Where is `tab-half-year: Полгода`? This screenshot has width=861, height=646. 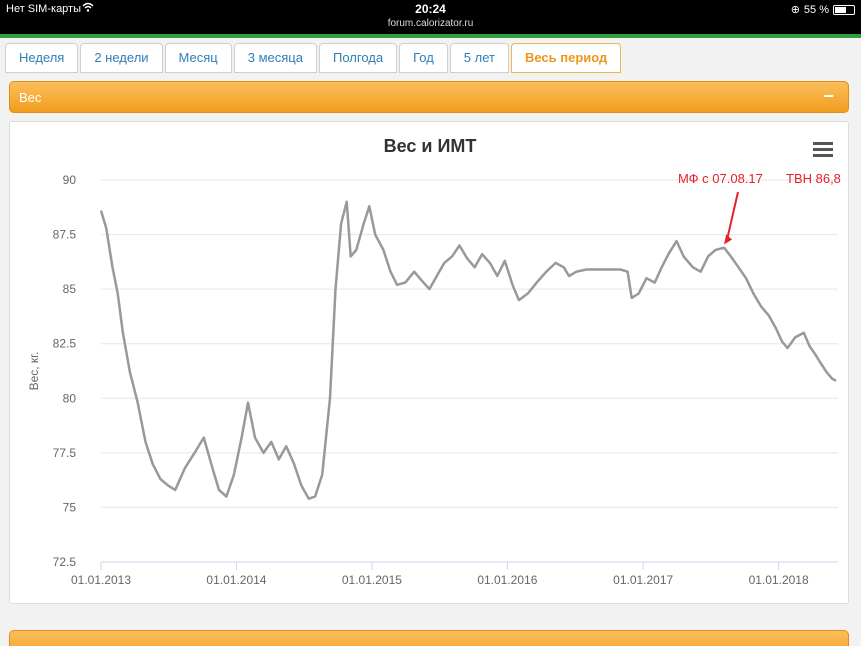 tab-half-year: Полгода is located at coordinates (358, 58).